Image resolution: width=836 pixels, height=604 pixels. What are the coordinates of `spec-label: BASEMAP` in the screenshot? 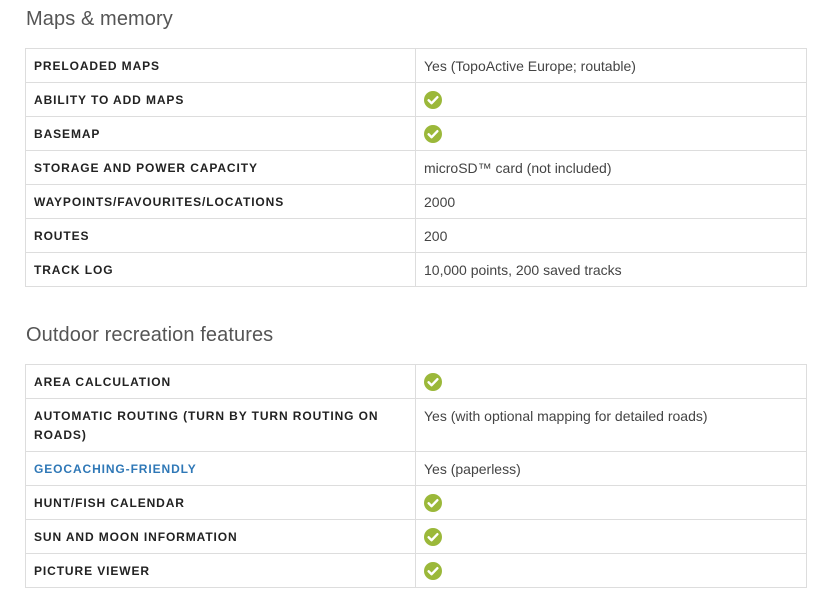 It's located at (220, 133).